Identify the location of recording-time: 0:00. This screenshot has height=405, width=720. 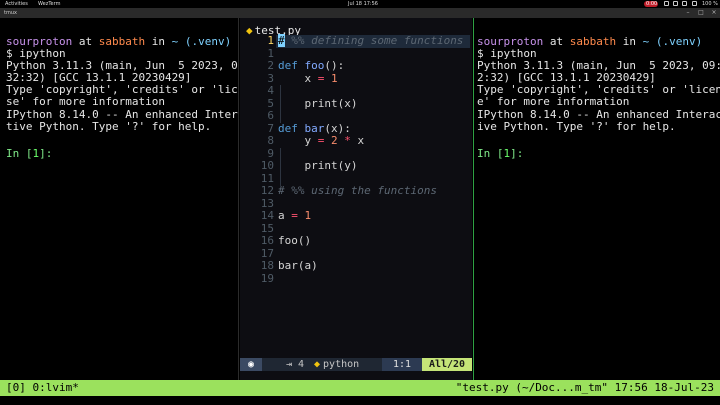
(652, 4).